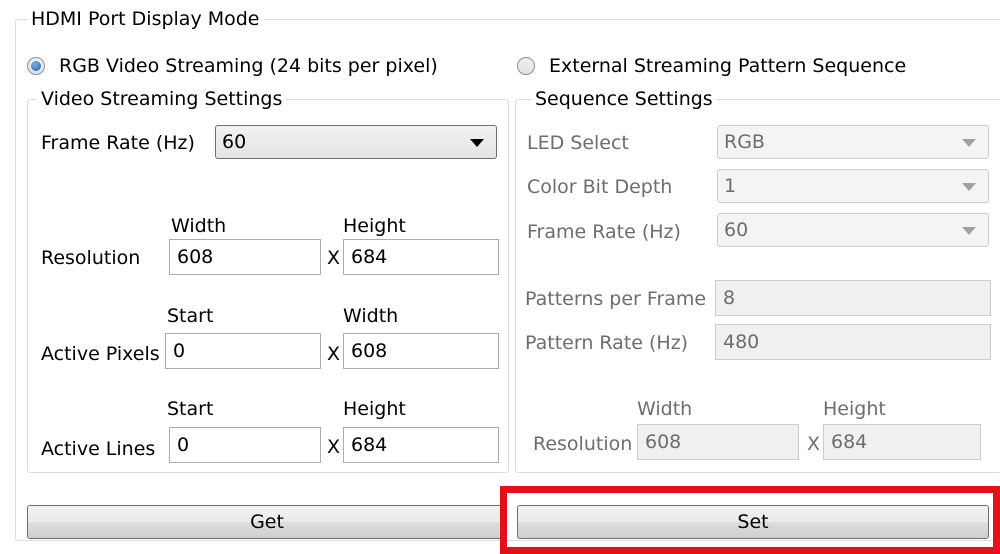 This screenshot has height=554, width=1000. Describe the element at coordinates (853, 342) in the screenshot. I see `pattern-rate-input: 480` at that location.